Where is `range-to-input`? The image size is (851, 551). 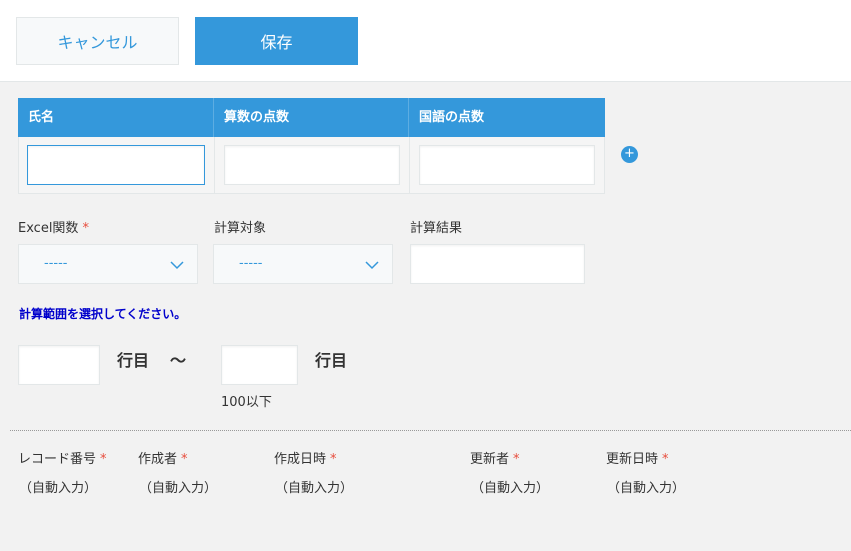
range-to-input is located at coordinates (259, 365).